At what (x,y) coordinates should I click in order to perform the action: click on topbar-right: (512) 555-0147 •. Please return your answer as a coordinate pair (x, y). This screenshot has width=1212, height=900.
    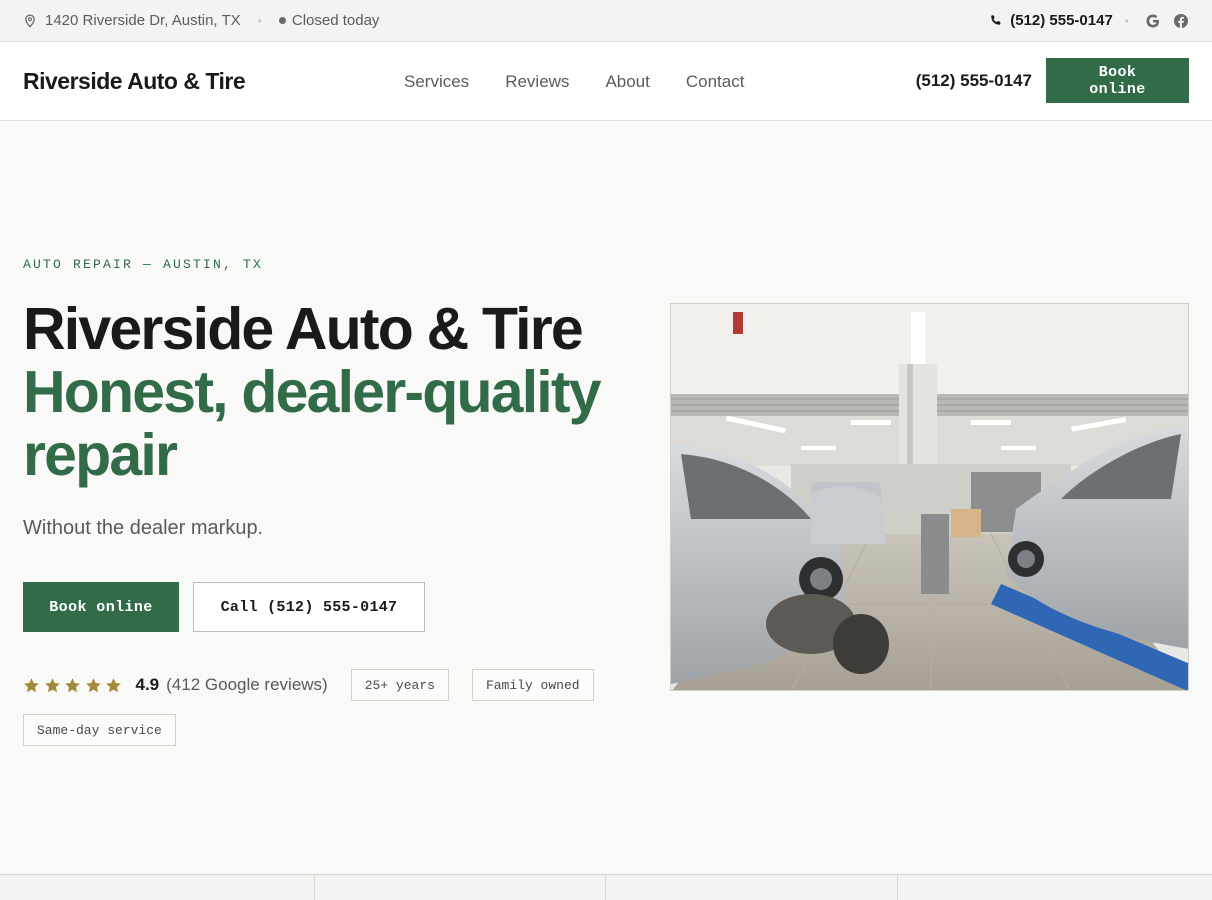
    Looking at the image, I should click on (1089, 20).